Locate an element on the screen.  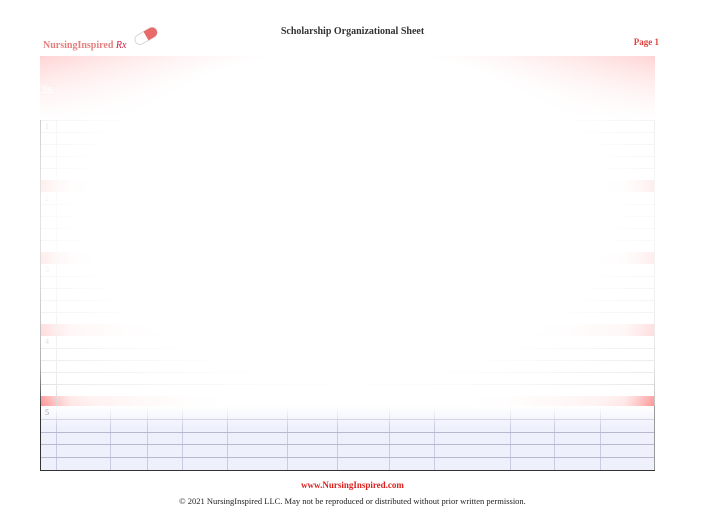
table-bottom-border is located at coordinates (347, 470).